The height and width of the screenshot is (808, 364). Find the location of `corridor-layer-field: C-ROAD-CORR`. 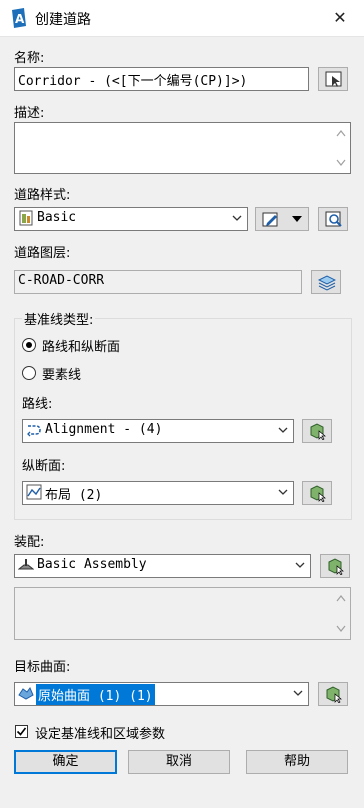

corridor-layer-field: C-ROAD-CORR is located at coordinates (158, 282).